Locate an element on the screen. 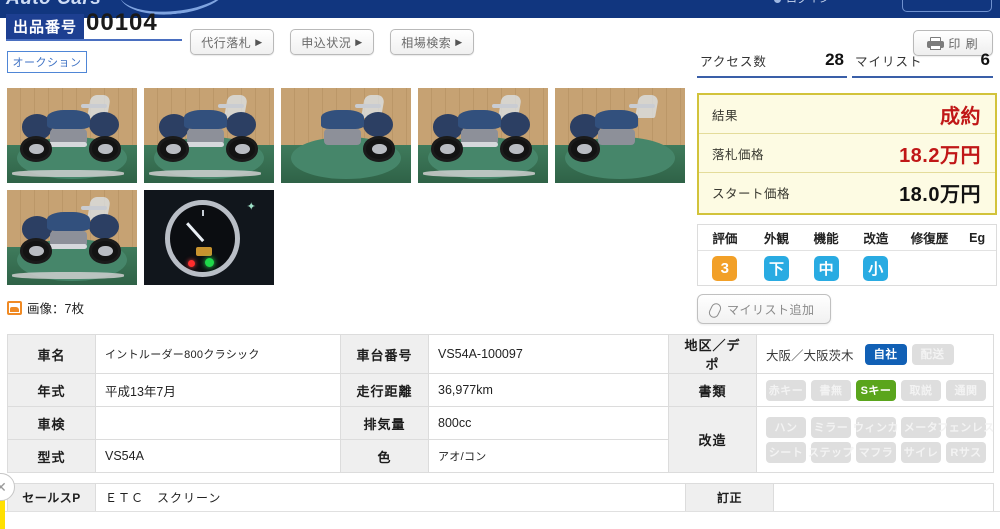  image-count: 画像：7枚 is located at coordinates (45, 307).